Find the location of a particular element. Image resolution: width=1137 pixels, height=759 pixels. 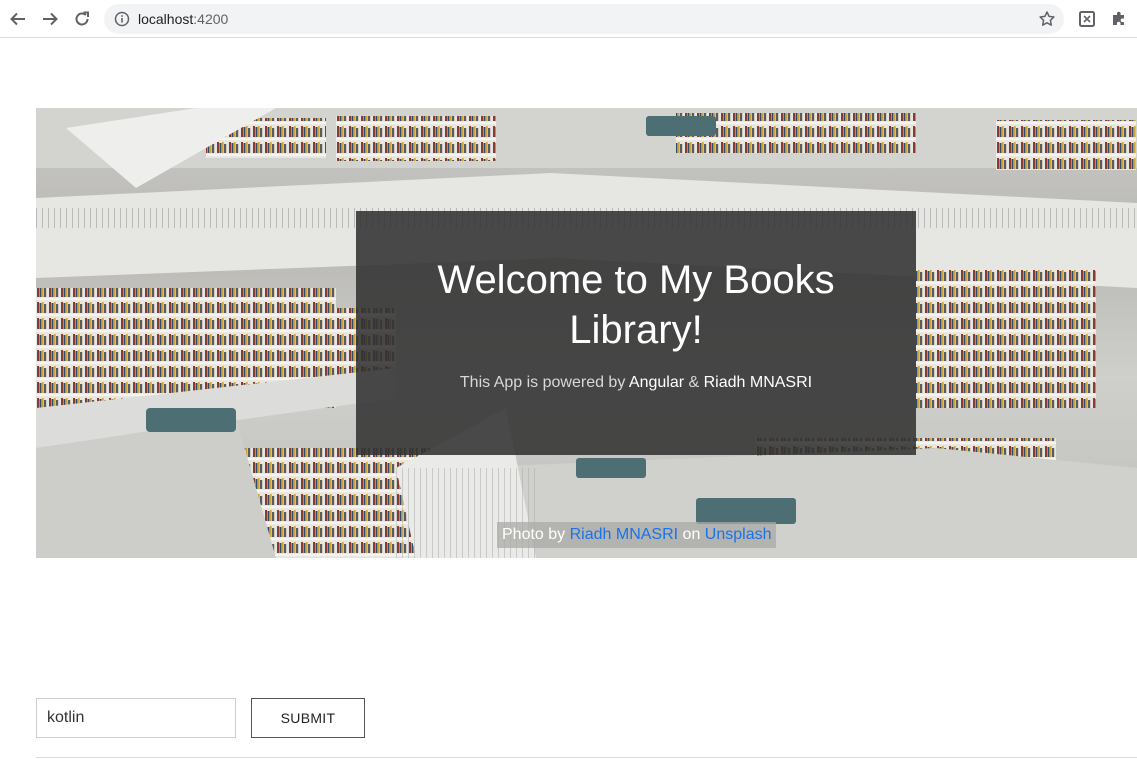

puzzle-icon is located at coordinates (1119, 19).